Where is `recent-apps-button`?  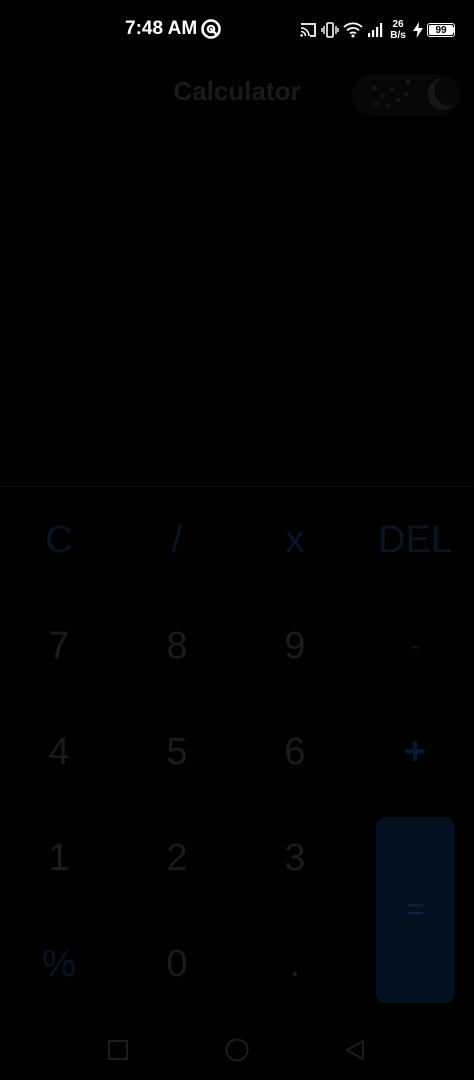
recent-apps-button is located at coordinates (118, 1050).